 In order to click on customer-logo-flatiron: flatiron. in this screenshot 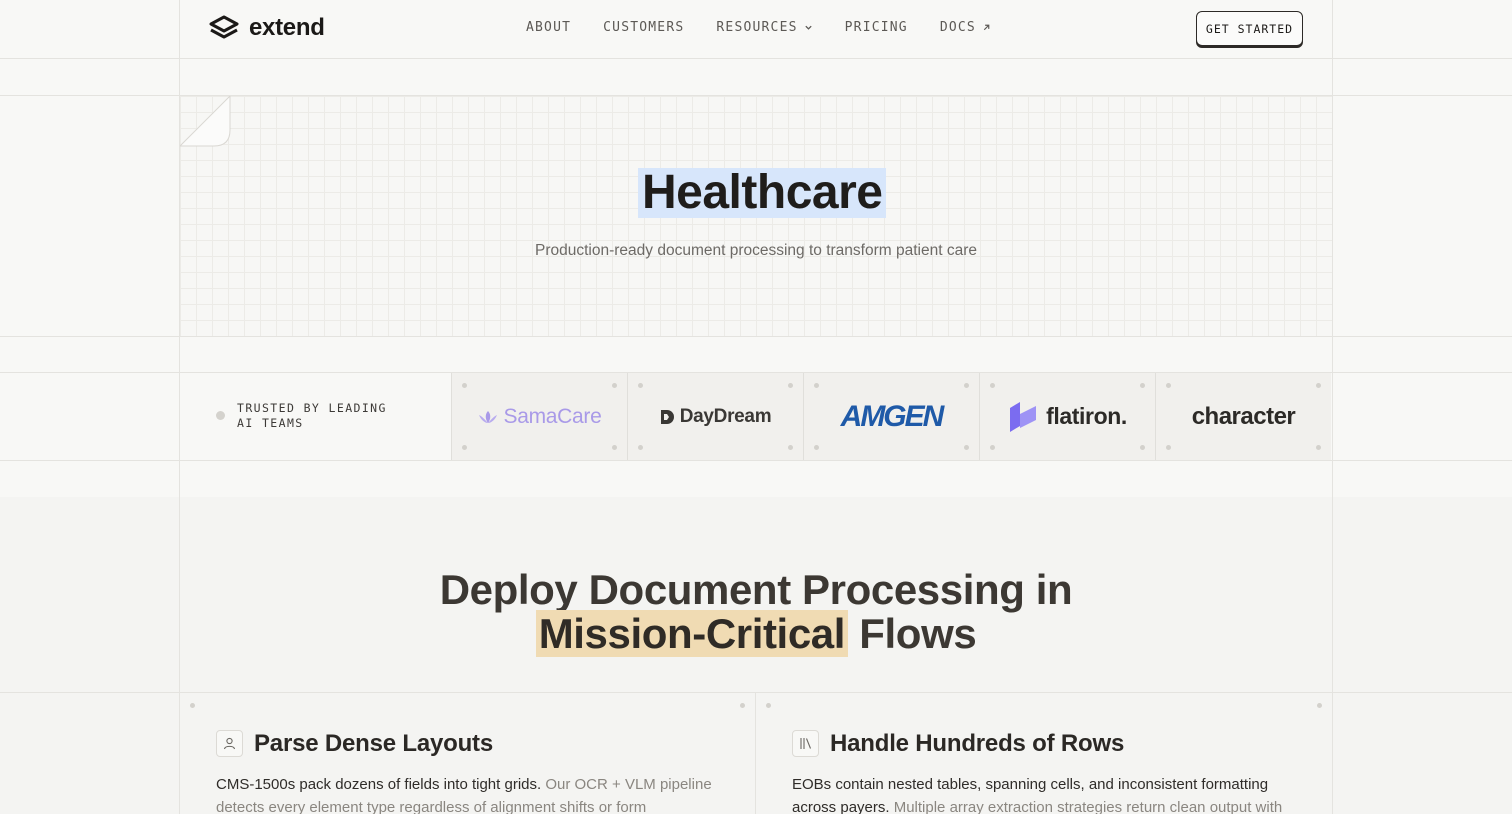, I will do `click(1067, 416)`.